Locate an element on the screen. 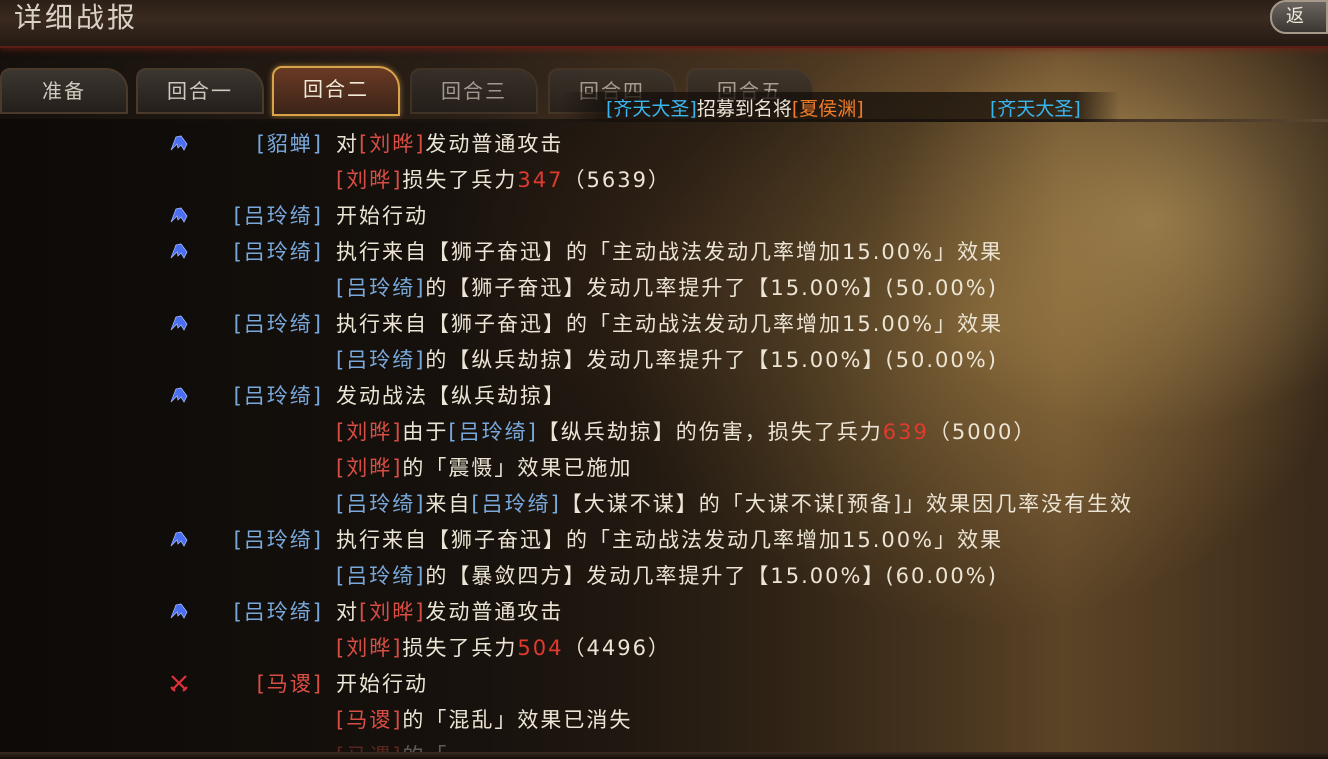  log-message: [吕玲绮]的【暴敛四方】发动几率提升了【15.00%】(60.00%) is located at coordinates (667, 575).